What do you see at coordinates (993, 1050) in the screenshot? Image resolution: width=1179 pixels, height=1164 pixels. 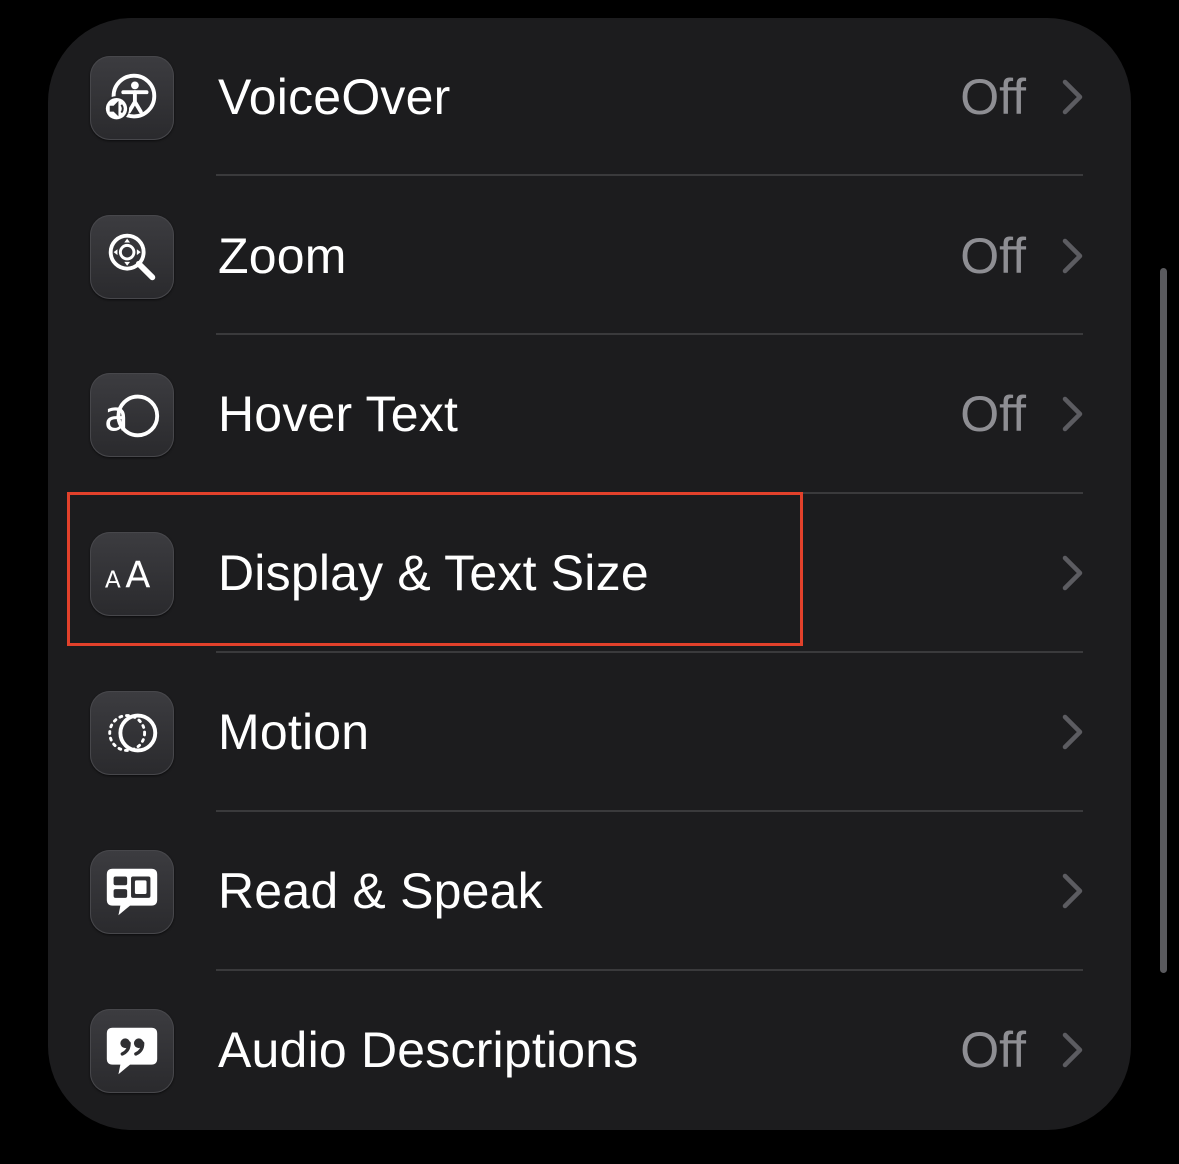 I see `audio-descriptions-value: Off` at bounding box center [993, 1050].